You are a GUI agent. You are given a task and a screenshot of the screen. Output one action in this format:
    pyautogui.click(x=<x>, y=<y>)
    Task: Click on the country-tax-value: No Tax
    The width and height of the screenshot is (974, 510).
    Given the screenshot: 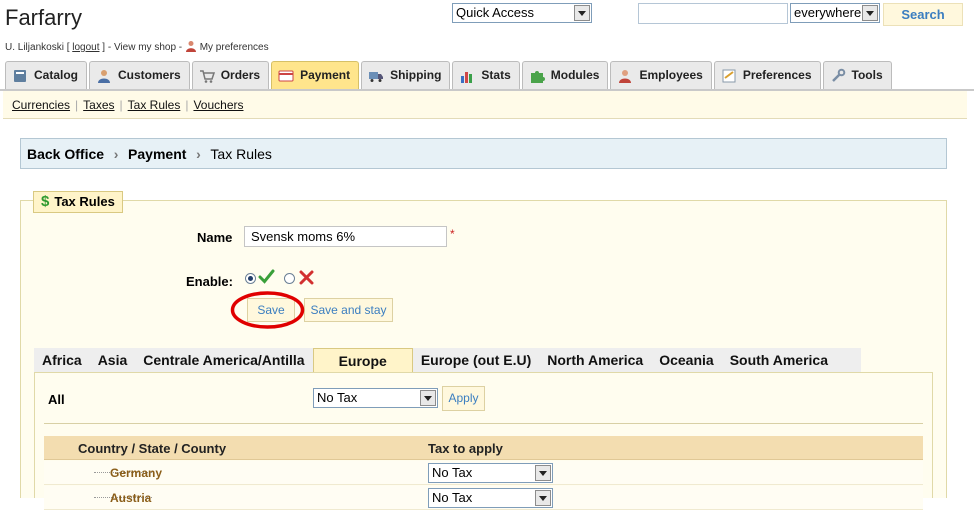 What is the action you would take?
    pyautogui.click(x=452, y=472)
    